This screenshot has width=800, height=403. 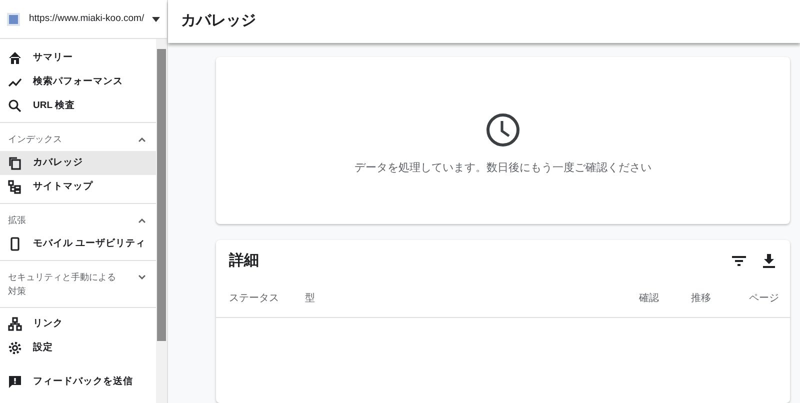 What do you see at coordinates (763, 298) in the screenshot?
I see `column-header: ページ` at bounding box center [763, 298].